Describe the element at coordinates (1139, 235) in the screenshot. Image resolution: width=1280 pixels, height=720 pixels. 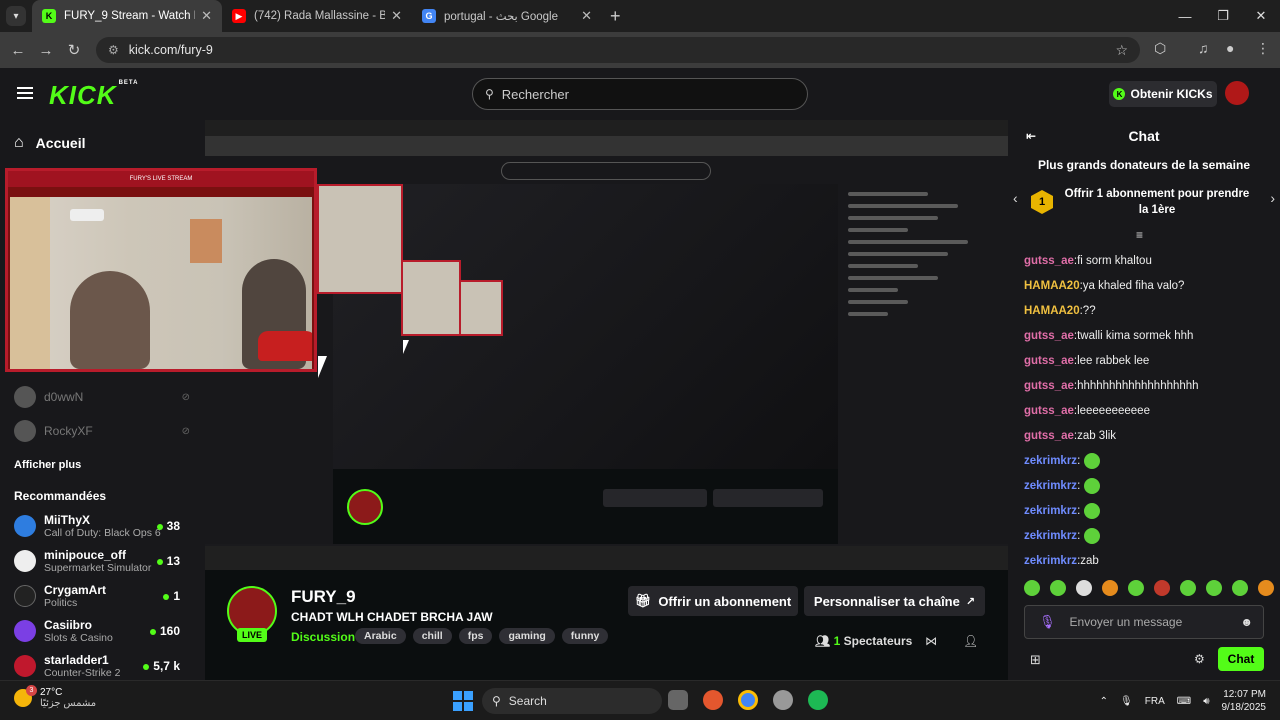
I see `pinned-toggle-icon: ≡` at that location.